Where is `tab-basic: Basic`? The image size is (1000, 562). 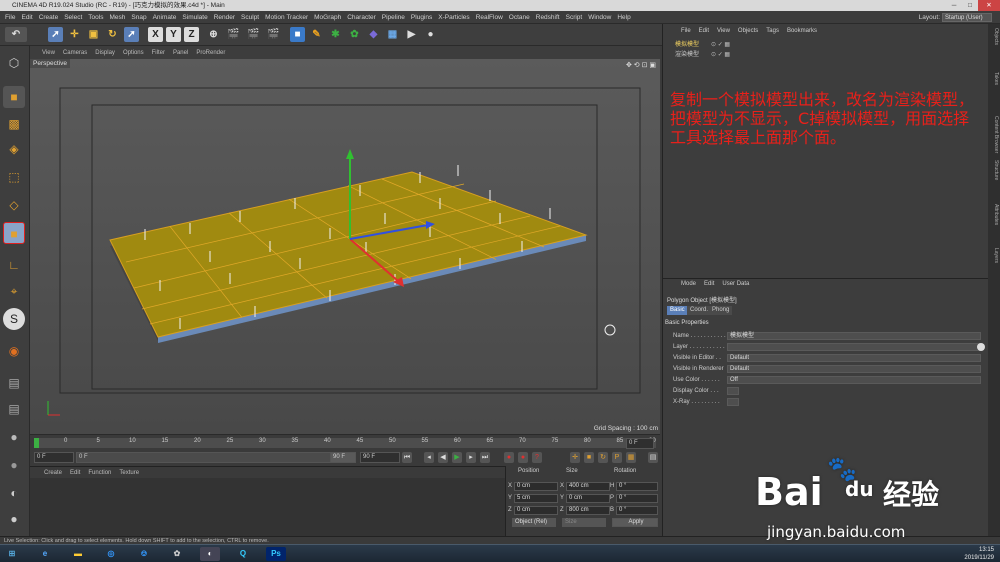 tab-basic: Basic is located at coordinates (677, 310).